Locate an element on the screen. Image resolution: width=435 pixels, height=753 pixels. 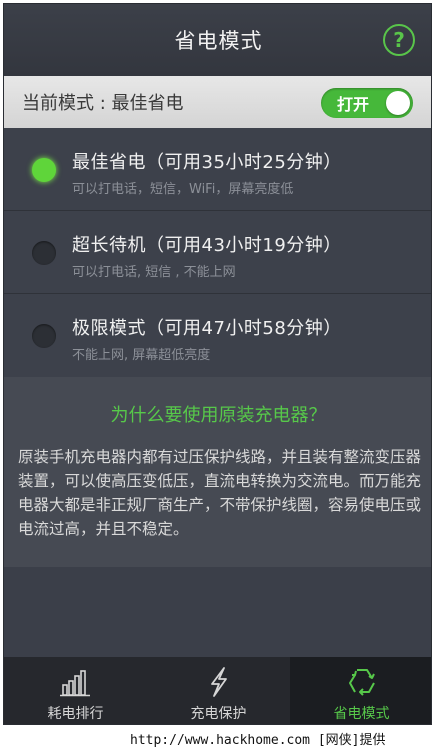
mode-option-standby: 超长待机（可用43小时19分钟） 可以打电话, 短信 , 不能上网 is located at coordinates (217, 252).